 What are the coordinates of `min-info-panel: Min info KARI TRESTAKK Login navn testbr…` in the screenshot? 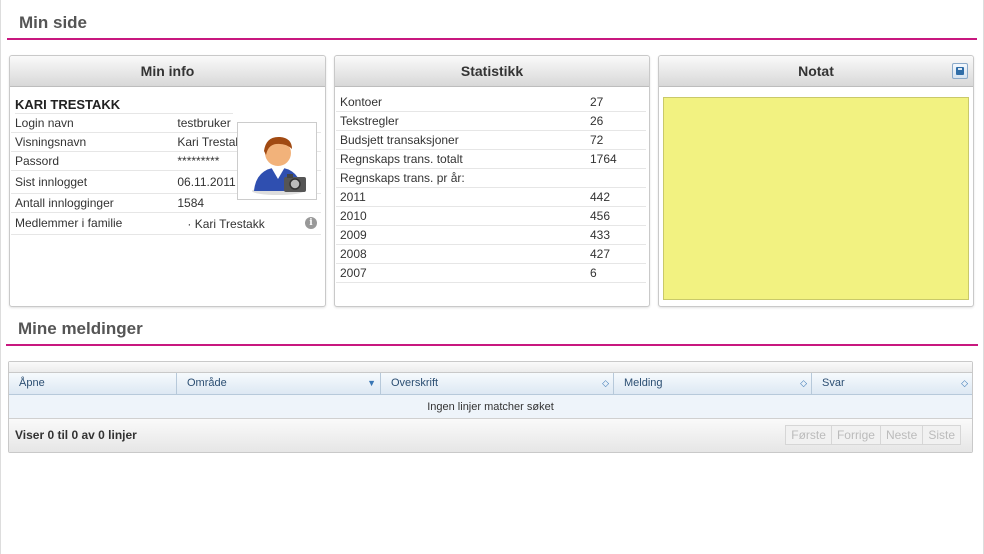 It's located at (167, 181).